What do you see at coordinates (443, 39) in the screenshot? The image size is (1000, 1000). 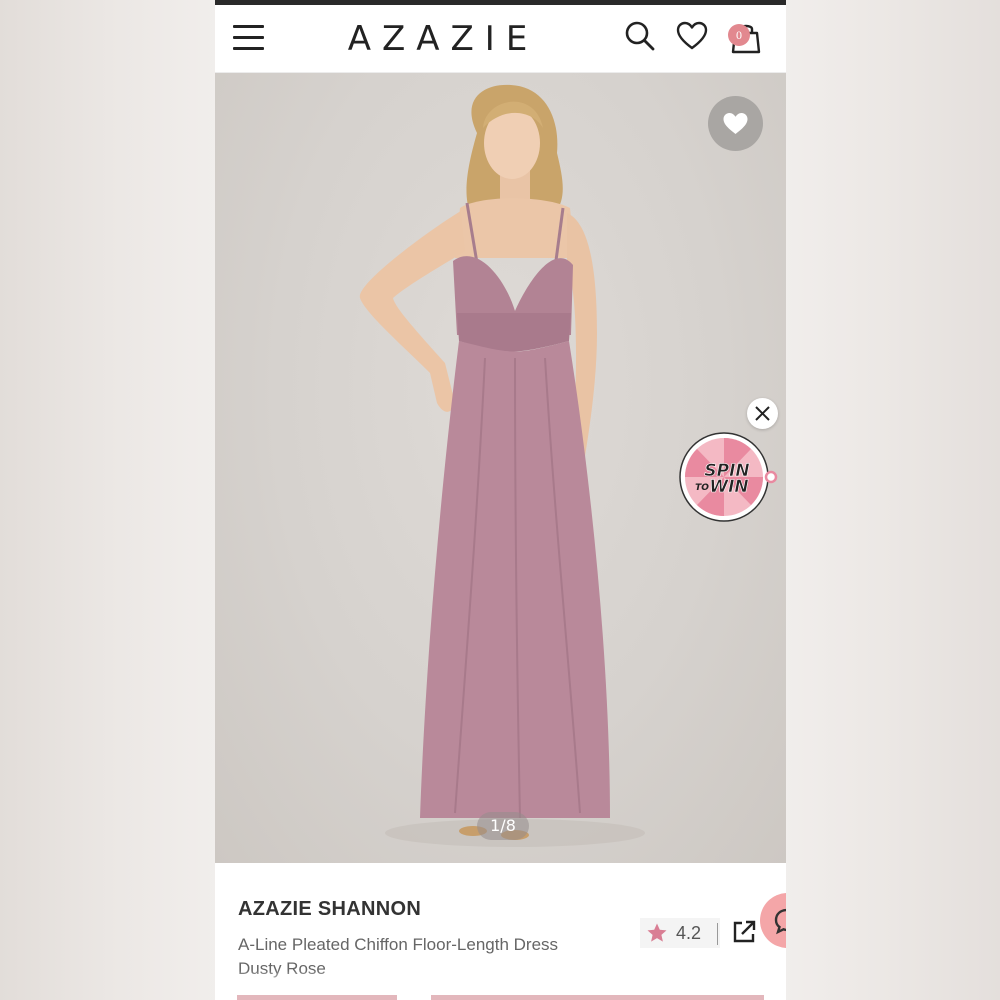 I see `brand-logo: AZAZIE` at bounding box center [443, 39].